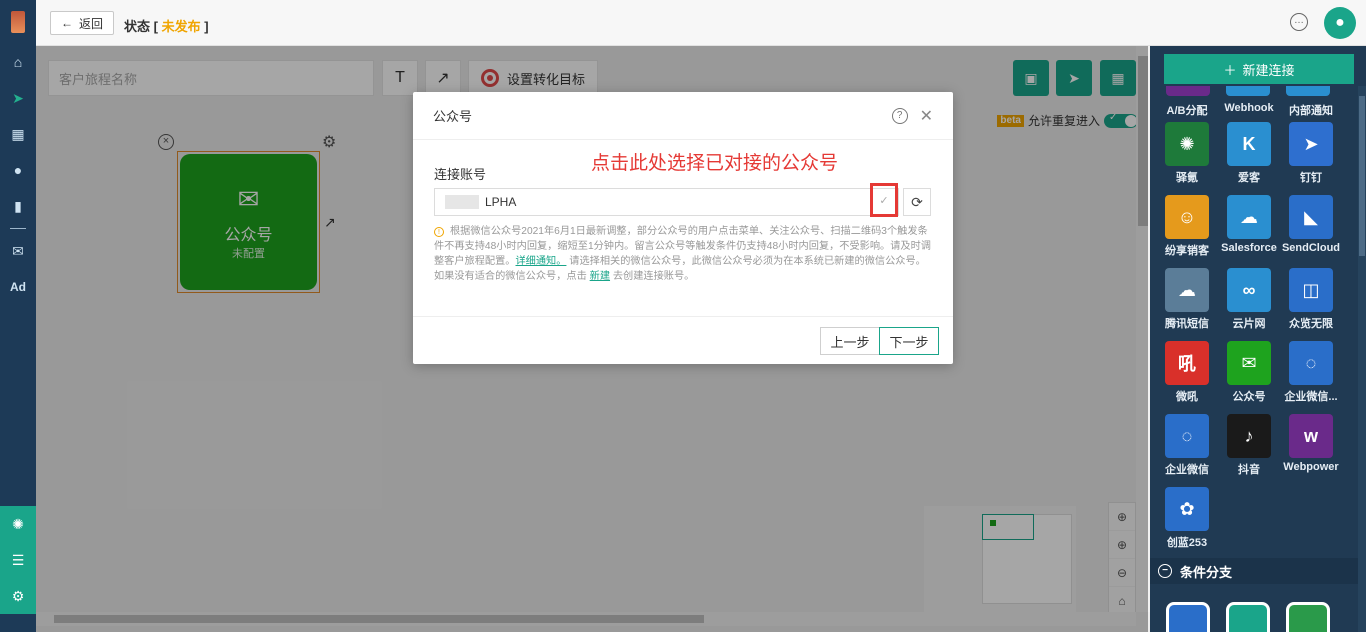 Image resolution: width=1366 pixels, height=632 pixels. What do you see at coordinates (541, 261) in the screenshot?
I see `details-link: 详细通知。` at bounding box center [541, 261].